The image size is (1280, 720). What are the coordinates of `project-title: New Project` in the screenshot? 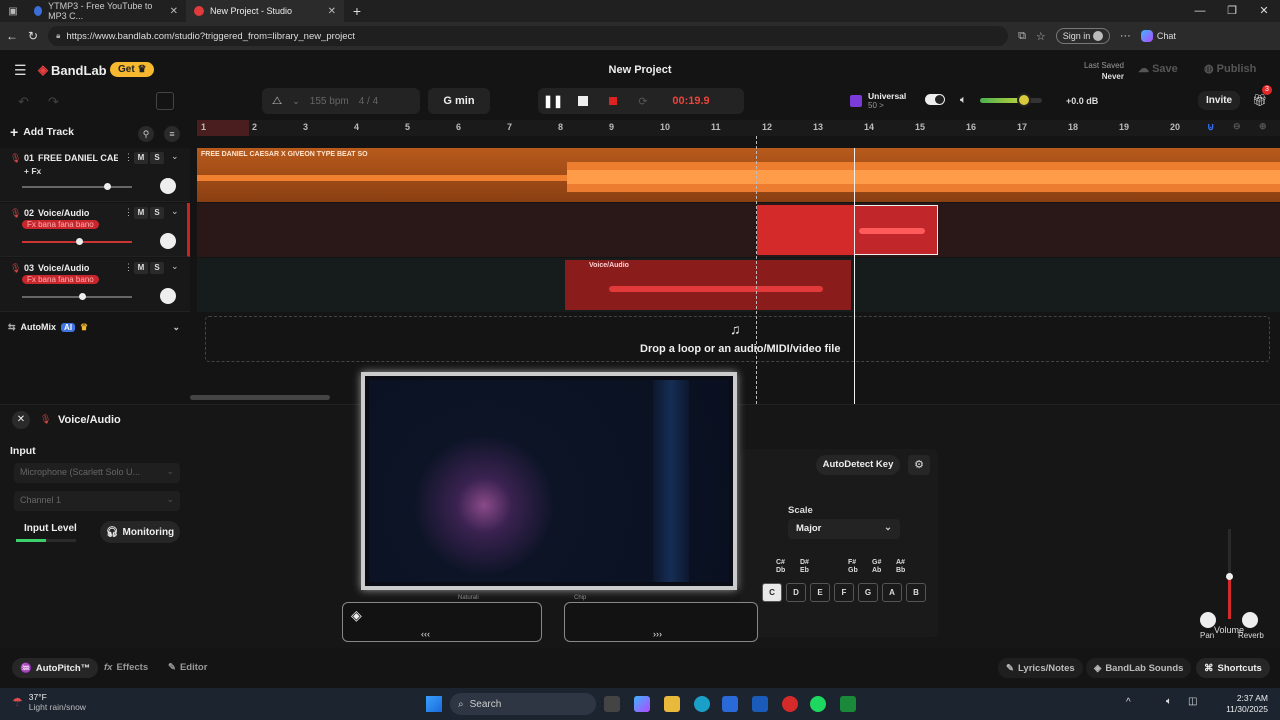 It's located at (640, 70).